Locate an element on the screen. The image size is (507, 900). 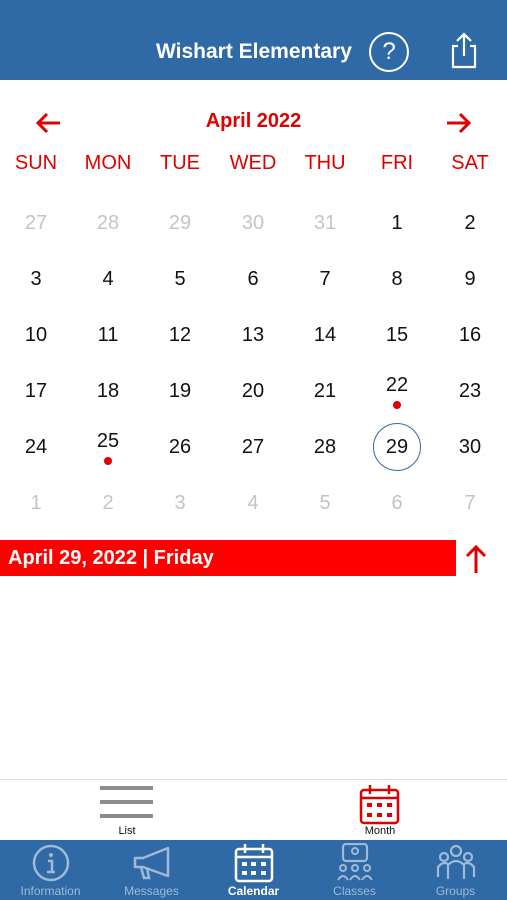
collapse-calendar-button is located at coordinates (476, 559).